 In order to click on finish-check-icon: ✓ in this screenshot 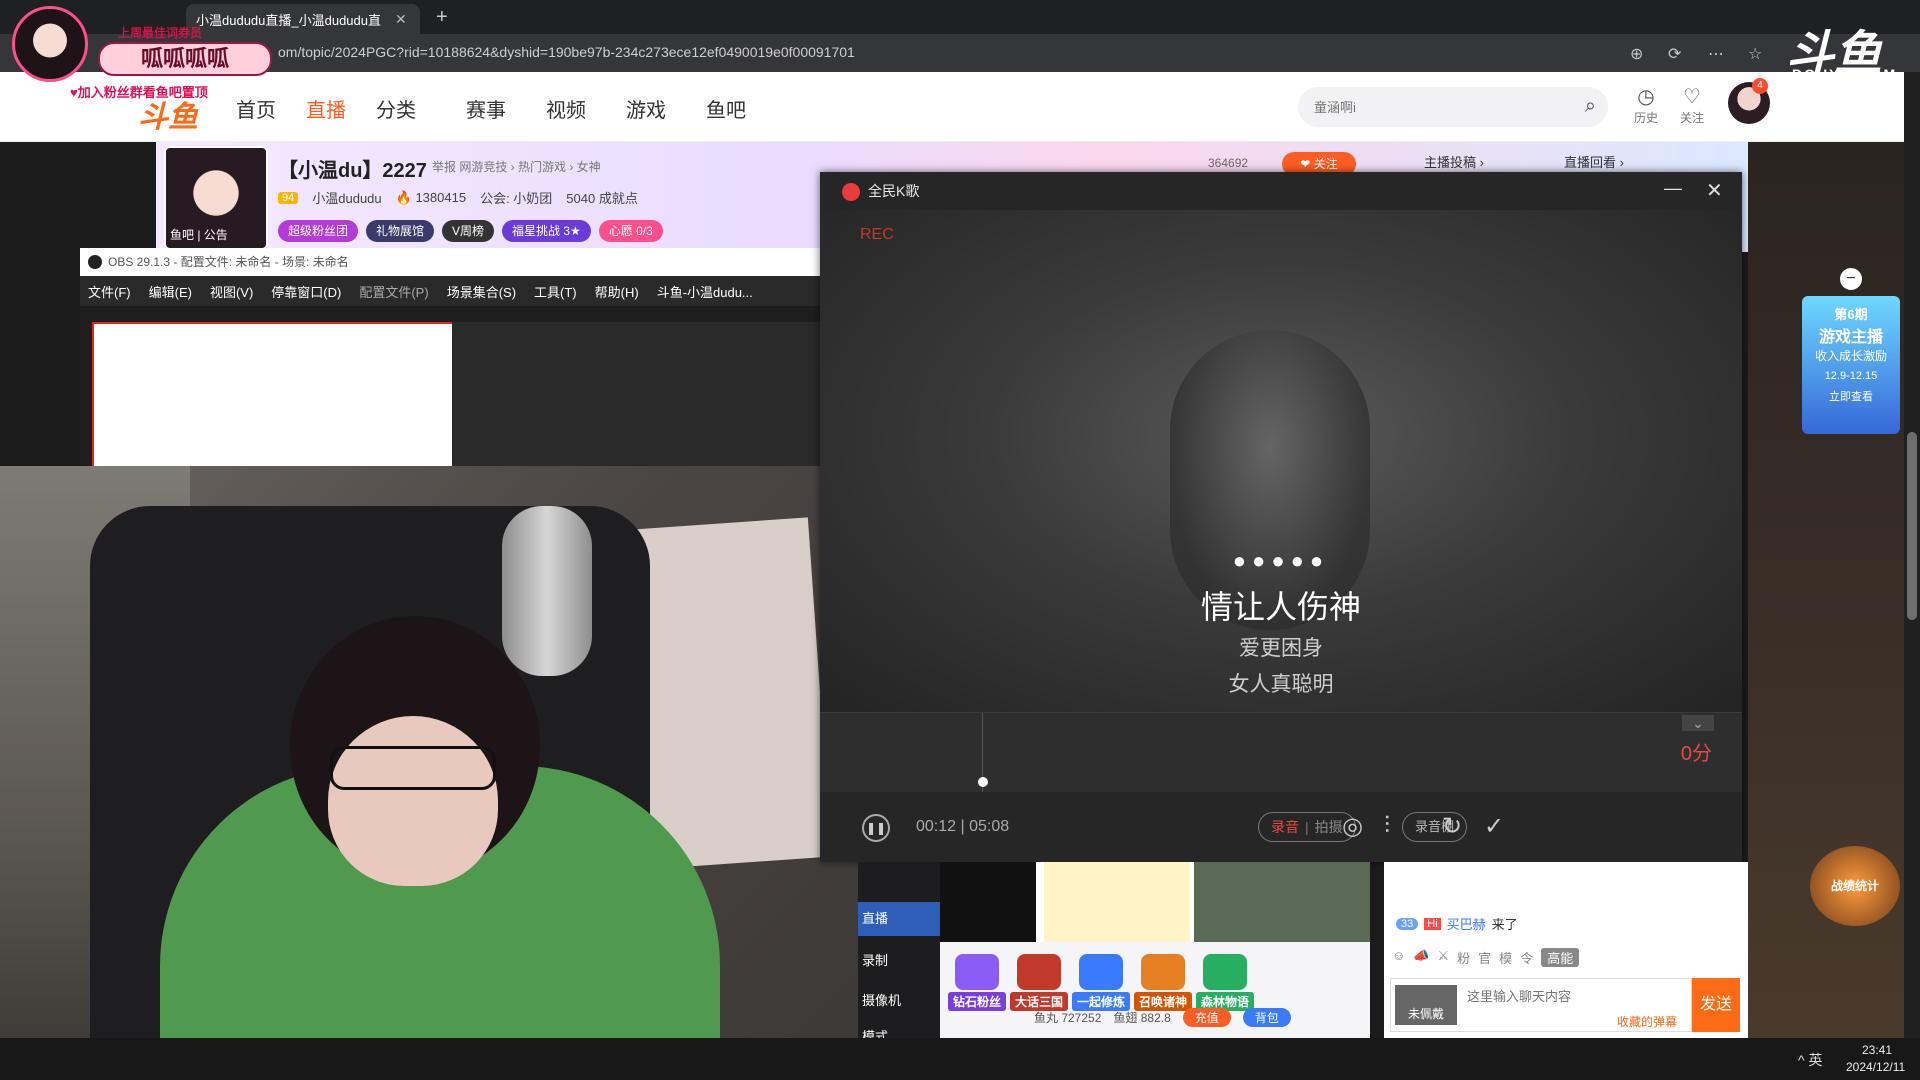, I will do `click(1494, 826)`.